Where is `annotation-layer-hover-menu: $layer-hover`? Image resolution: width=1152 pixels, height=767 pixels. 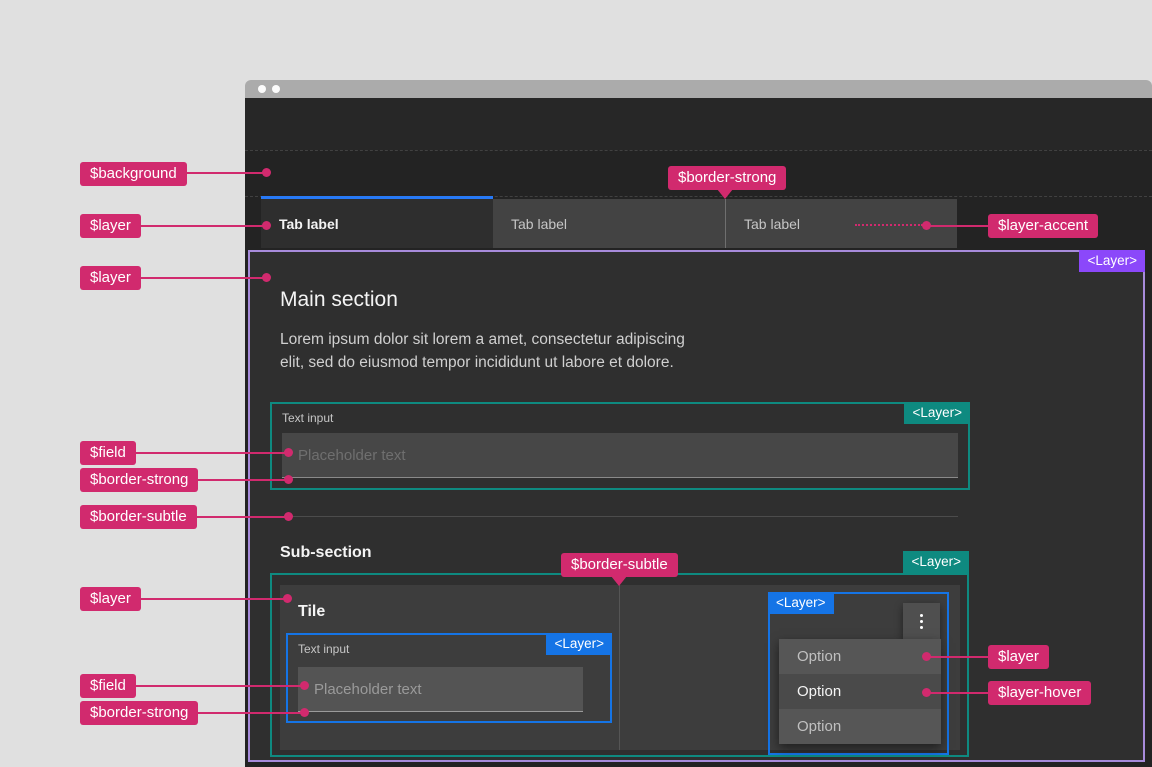
annotation-layer-hover-menu: $layer-hover is located at coordinates (1040, 693).